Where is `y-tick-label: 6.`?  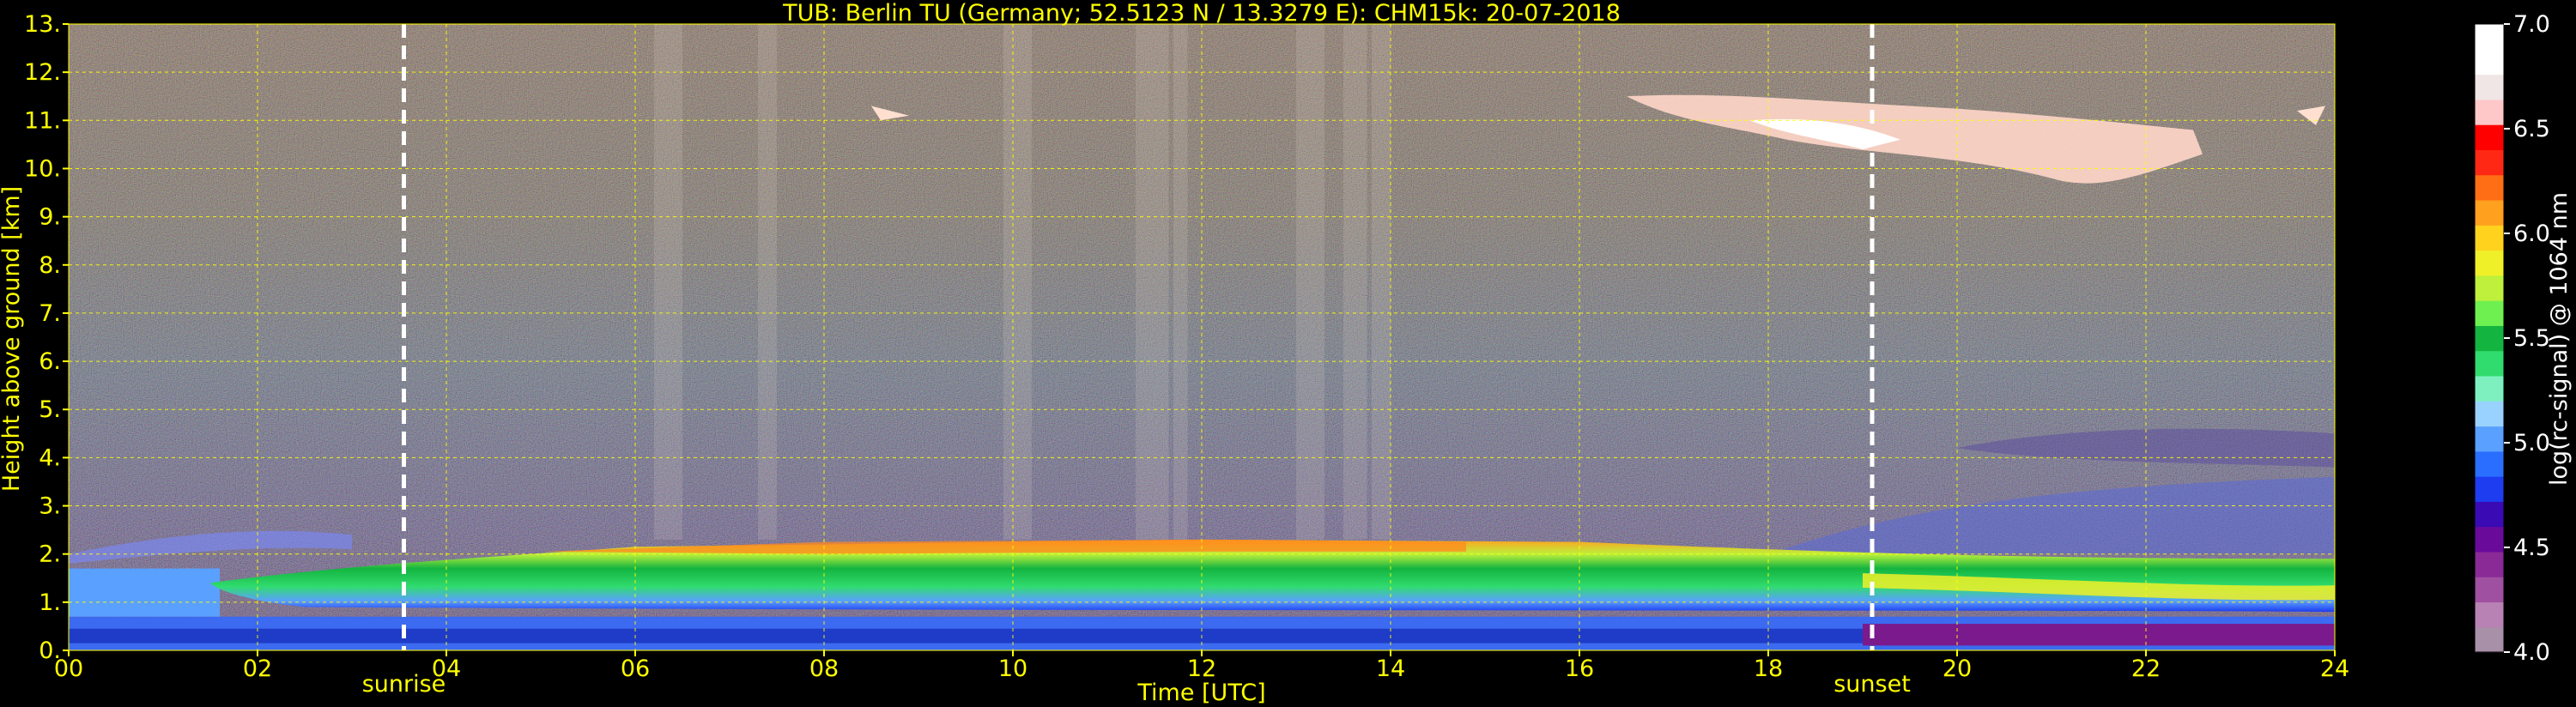
y-tick-label: 6. is located at coordinates (50, 361).